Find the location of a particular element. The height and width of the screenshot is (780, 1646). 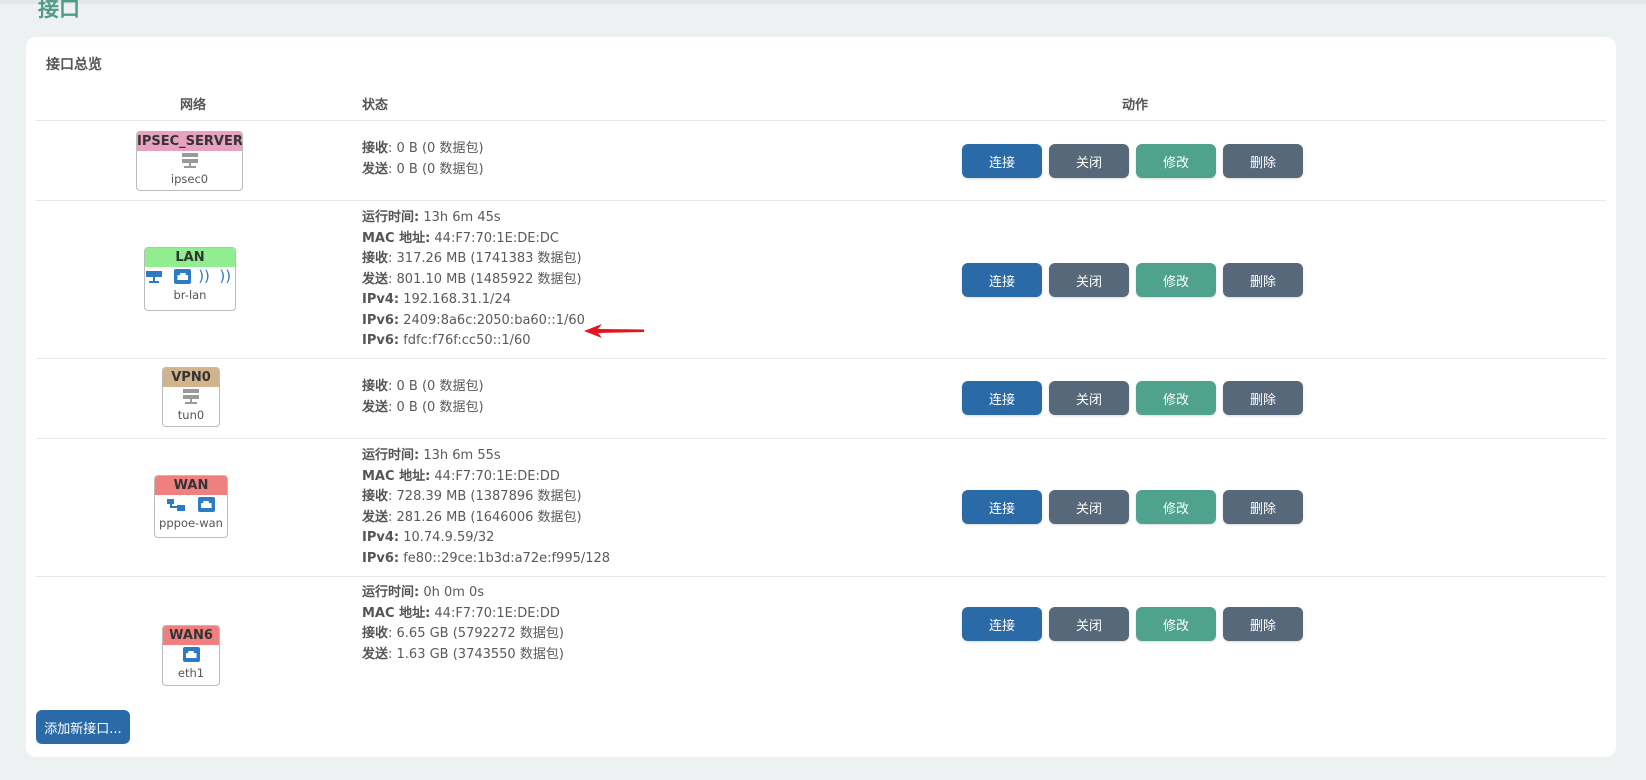

interface-badge-vpn0: VPN0 tun0 is located at coordinates (191, 397).